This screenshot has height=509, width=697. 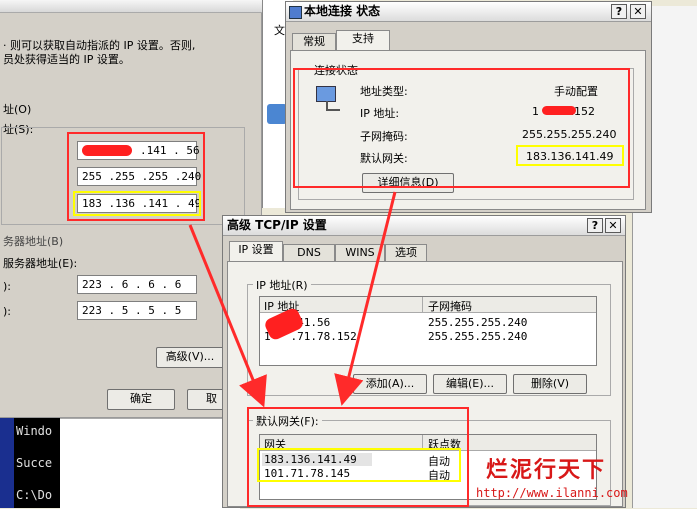 What do you see at coordinates (546, 470) in the screenshot?
I see `watermark-brand: 烂泥行天下` at bounding box center [546, 470].